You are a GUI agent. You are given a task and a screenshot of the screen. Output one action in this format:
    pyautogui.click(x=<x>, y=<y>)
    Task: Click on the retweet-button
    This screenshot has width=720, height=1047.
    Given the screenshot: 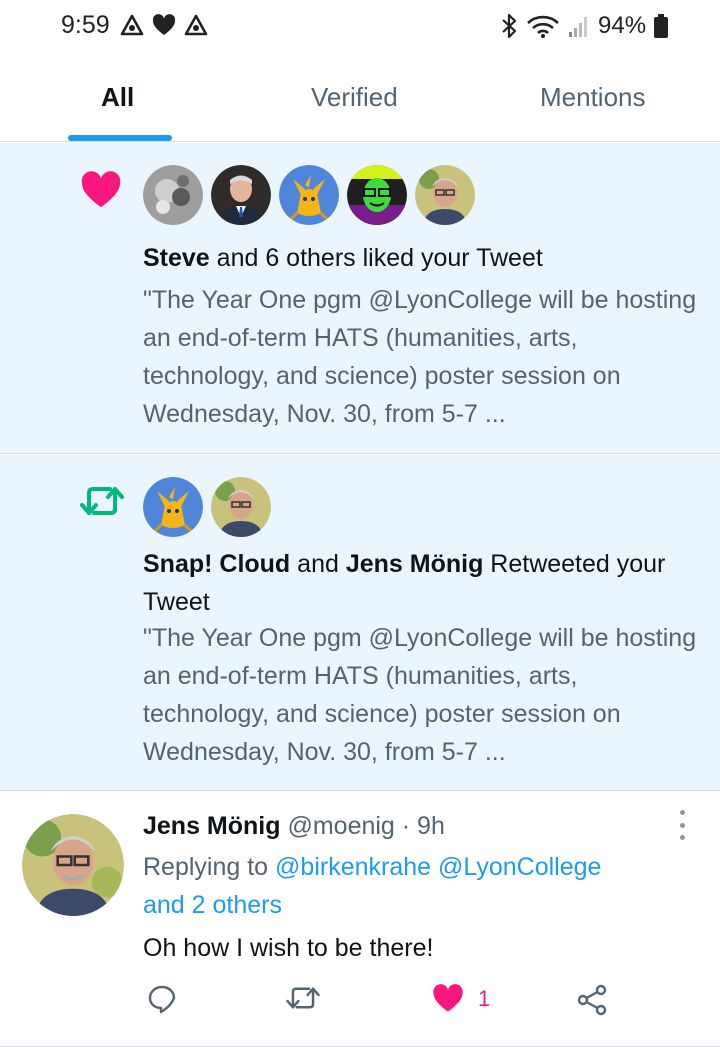 What is the action you would take?
    pyautogui.click(x=303, y=998)
    